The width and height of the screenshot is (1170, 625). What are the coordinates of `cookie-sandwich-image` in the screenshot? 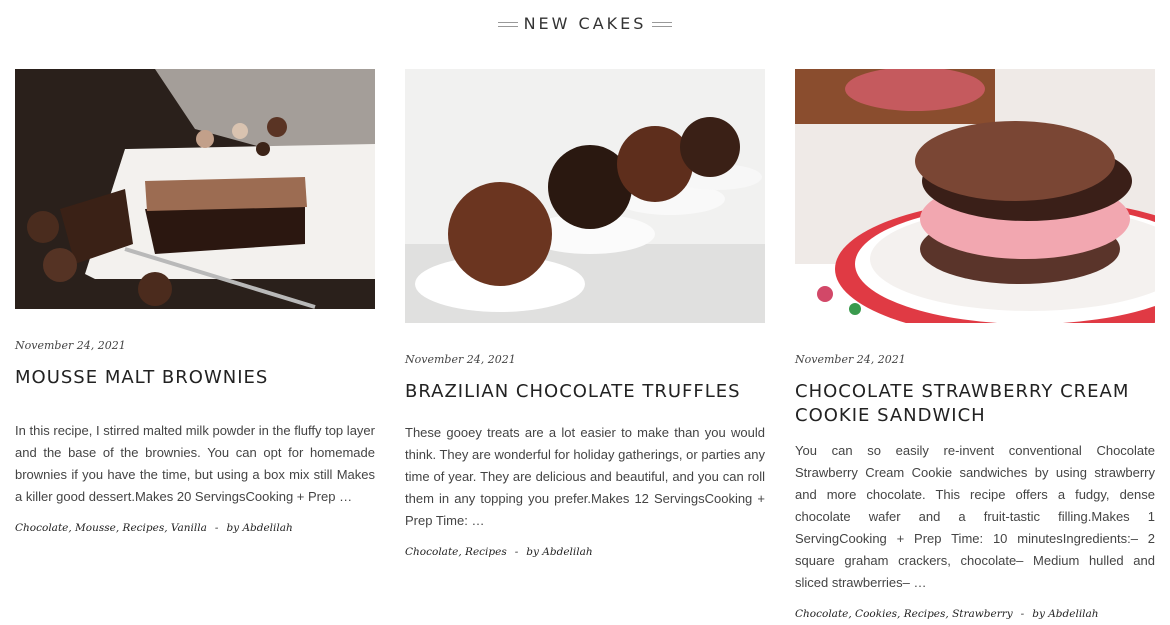 It's located at (975, 196).